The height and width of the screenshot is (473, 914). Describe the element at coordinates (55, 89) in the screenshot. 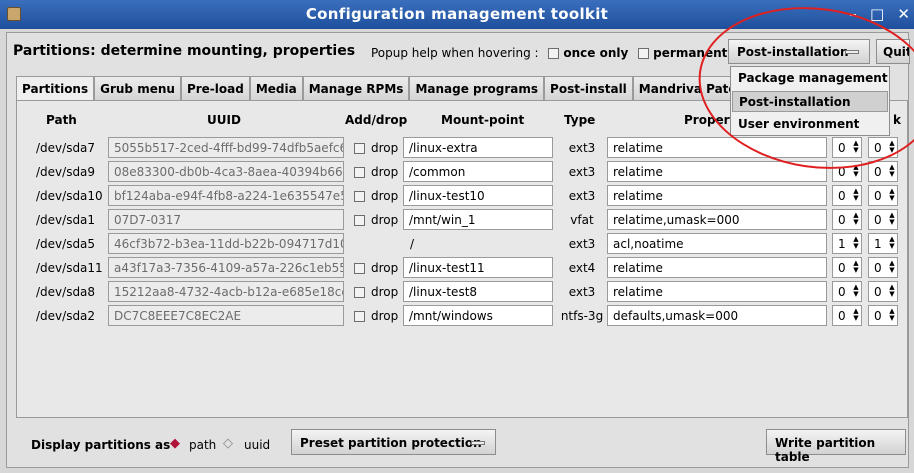

I see `tab-partitions: Partitions` at that location.